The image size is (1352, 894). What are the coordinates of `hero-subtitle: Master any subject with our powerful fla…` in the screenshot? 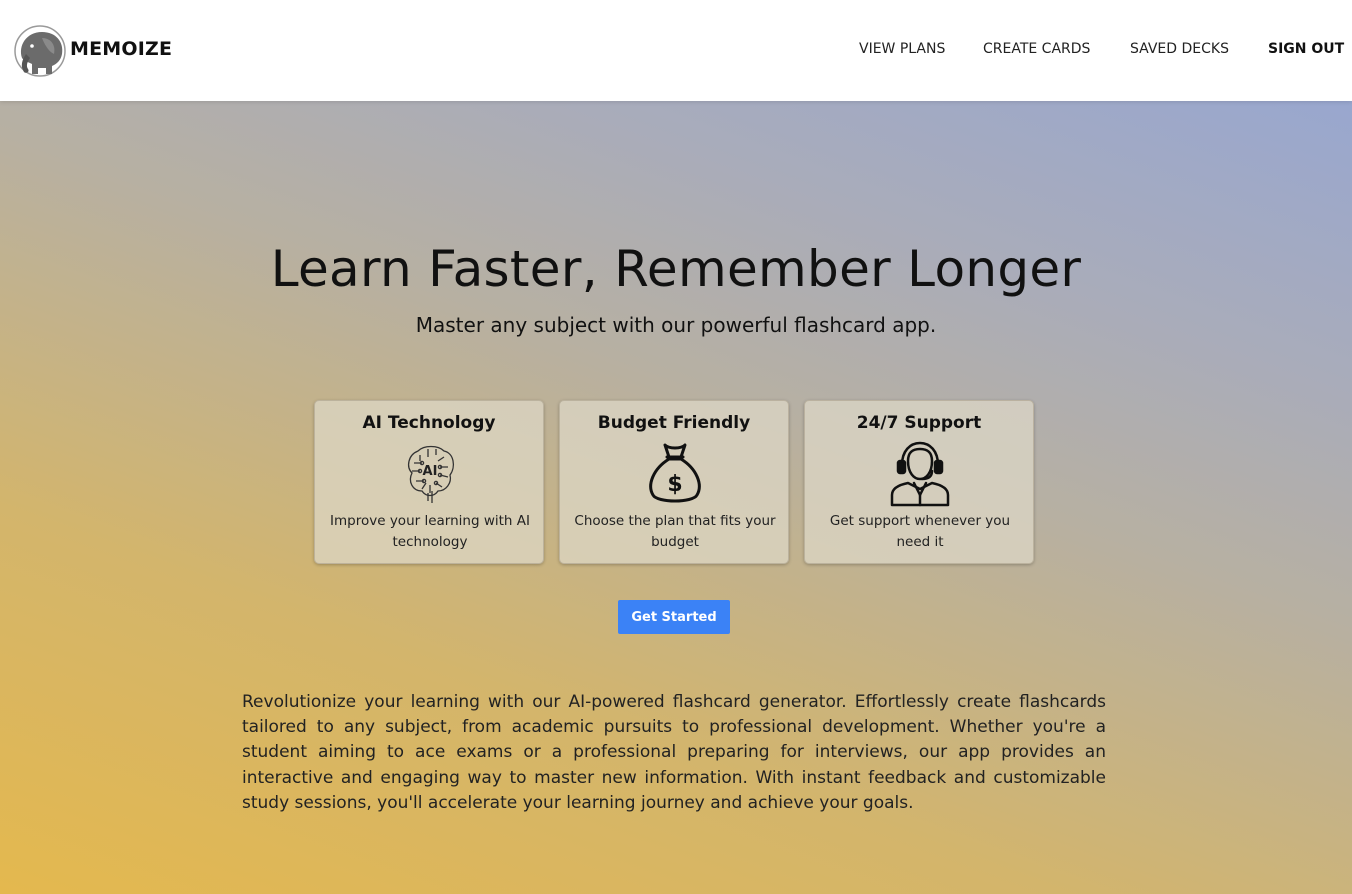 It's located at (676, 325).